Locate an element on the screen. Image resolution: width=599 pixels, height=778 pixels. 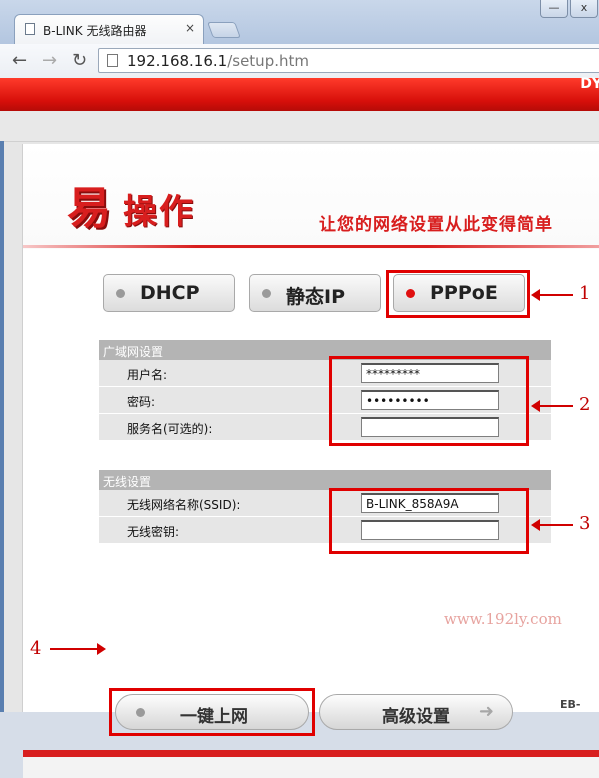
browser-toolbar: ← → ↻ 192.168.16.1/setup.htm is located at coordinates (299, 61).